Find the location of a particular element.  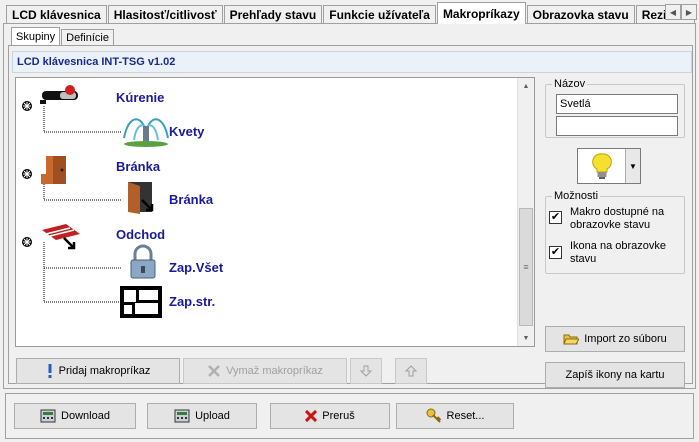

light-bulb-icon is located at coordinates (601, 166).